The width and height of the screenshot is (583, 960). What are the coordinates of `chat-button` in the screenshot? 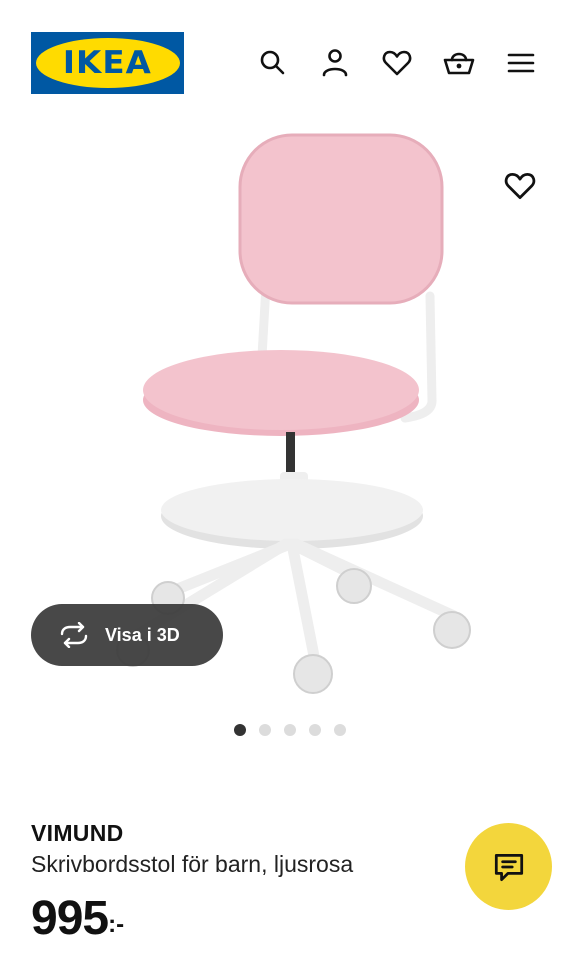 It's located at (508, 866).